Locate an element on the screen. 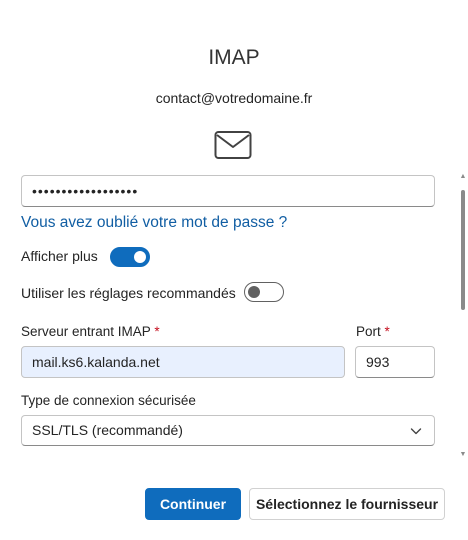  recommended-settings-toggle is located at coordinates (264, 292).